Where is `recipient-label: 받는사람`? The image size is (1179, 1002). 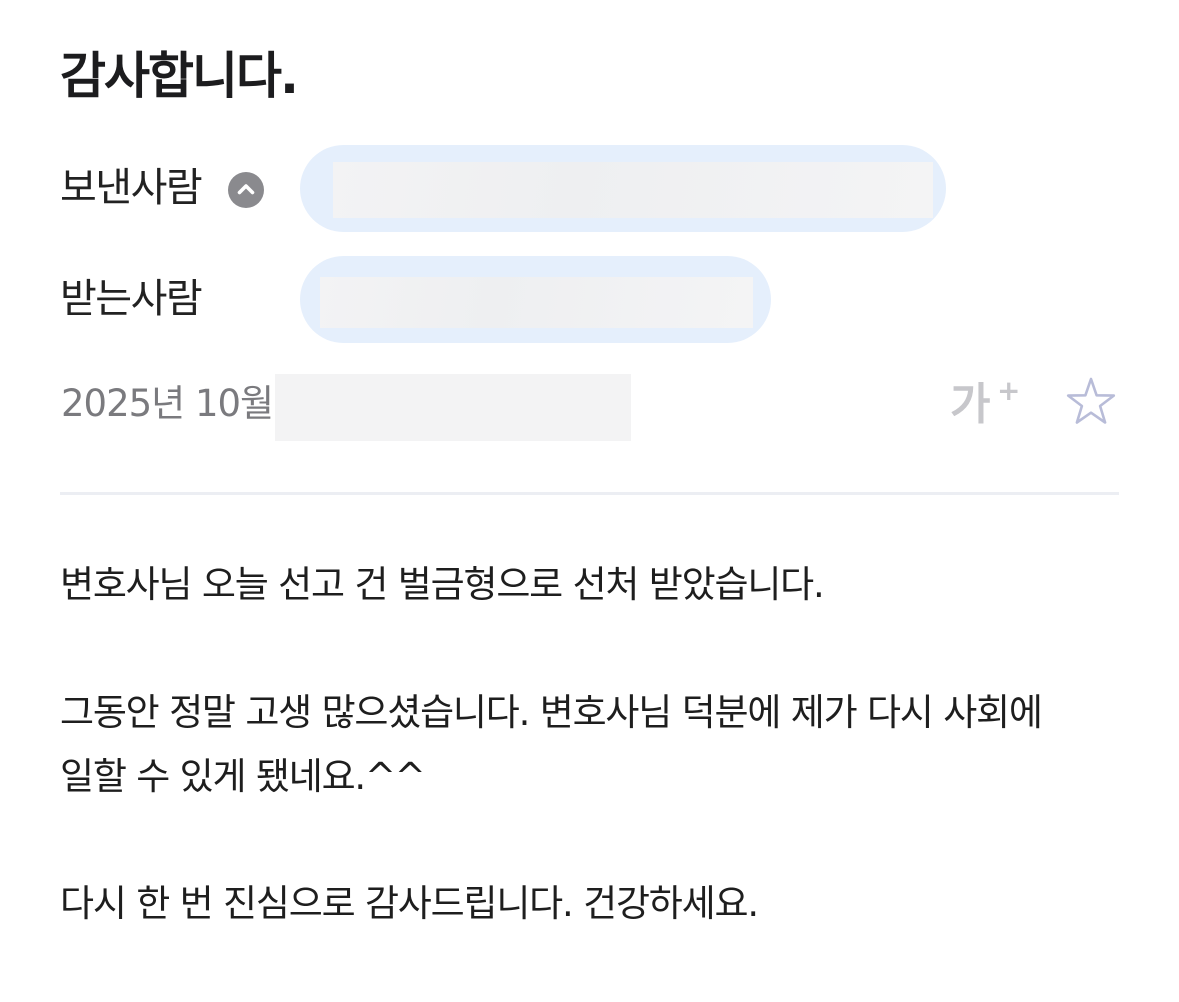
recipient-label: 받는사람 is located at coordinates (131, 299).